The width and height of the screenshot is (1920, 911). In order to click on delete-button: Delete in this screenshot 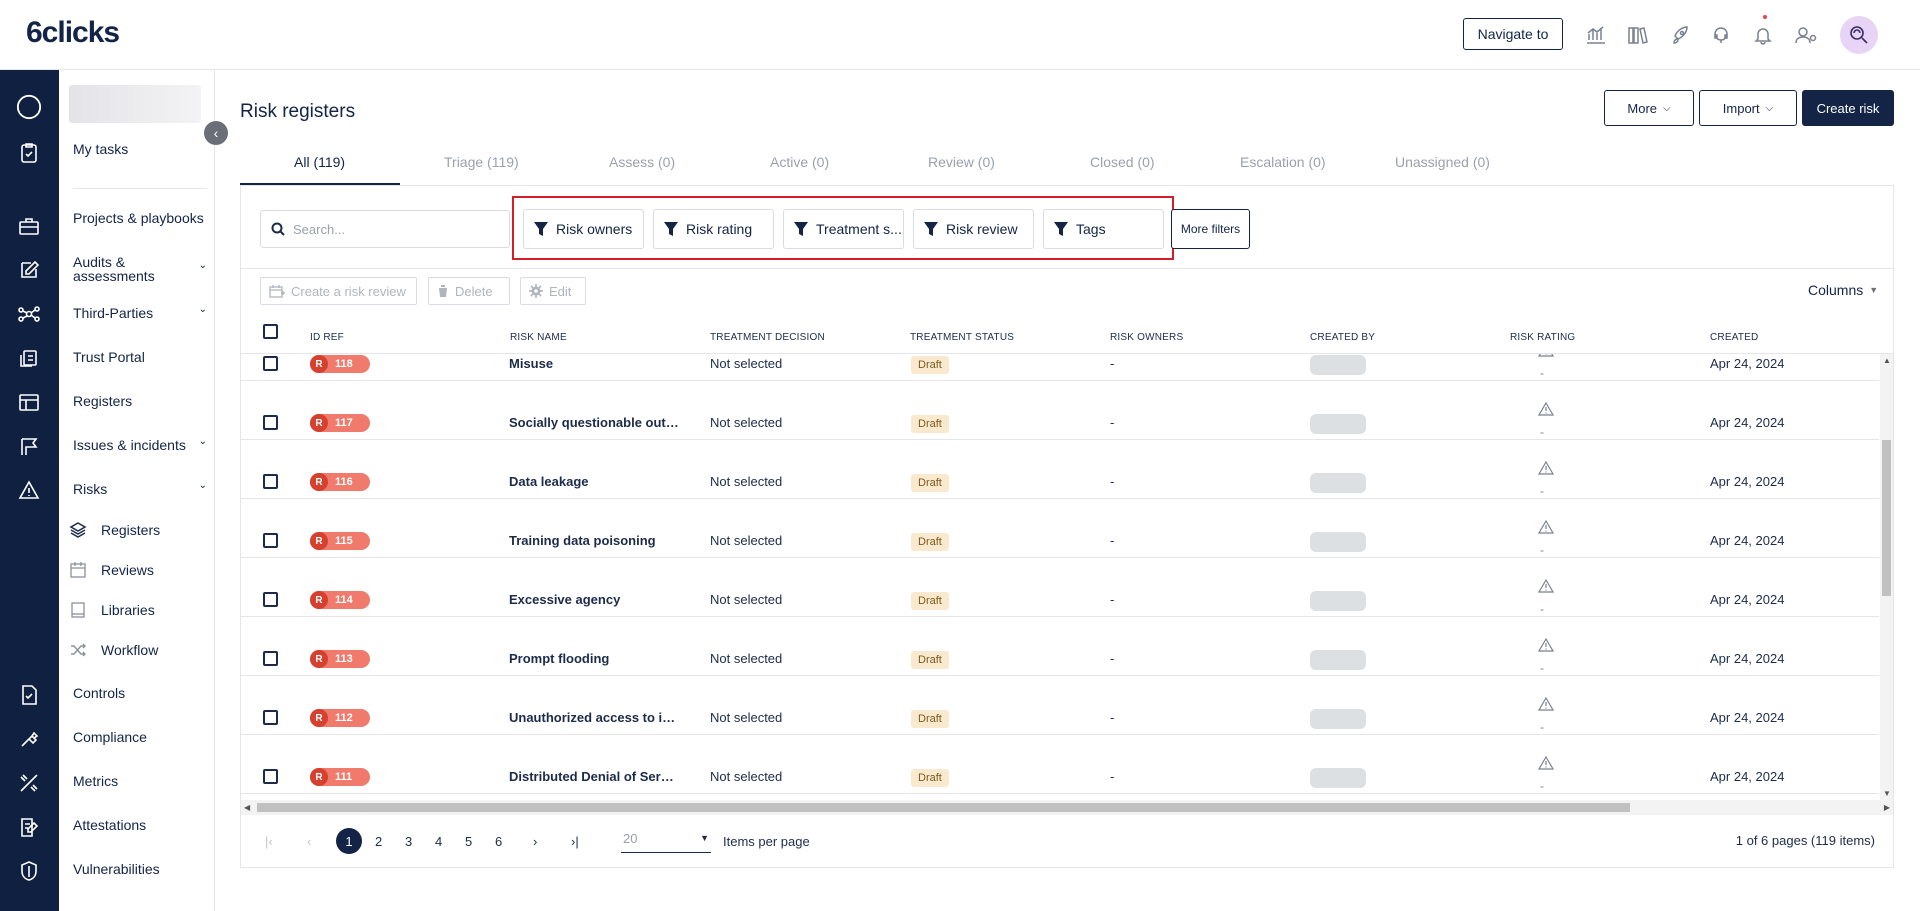, I will do `click(469, 291)`.